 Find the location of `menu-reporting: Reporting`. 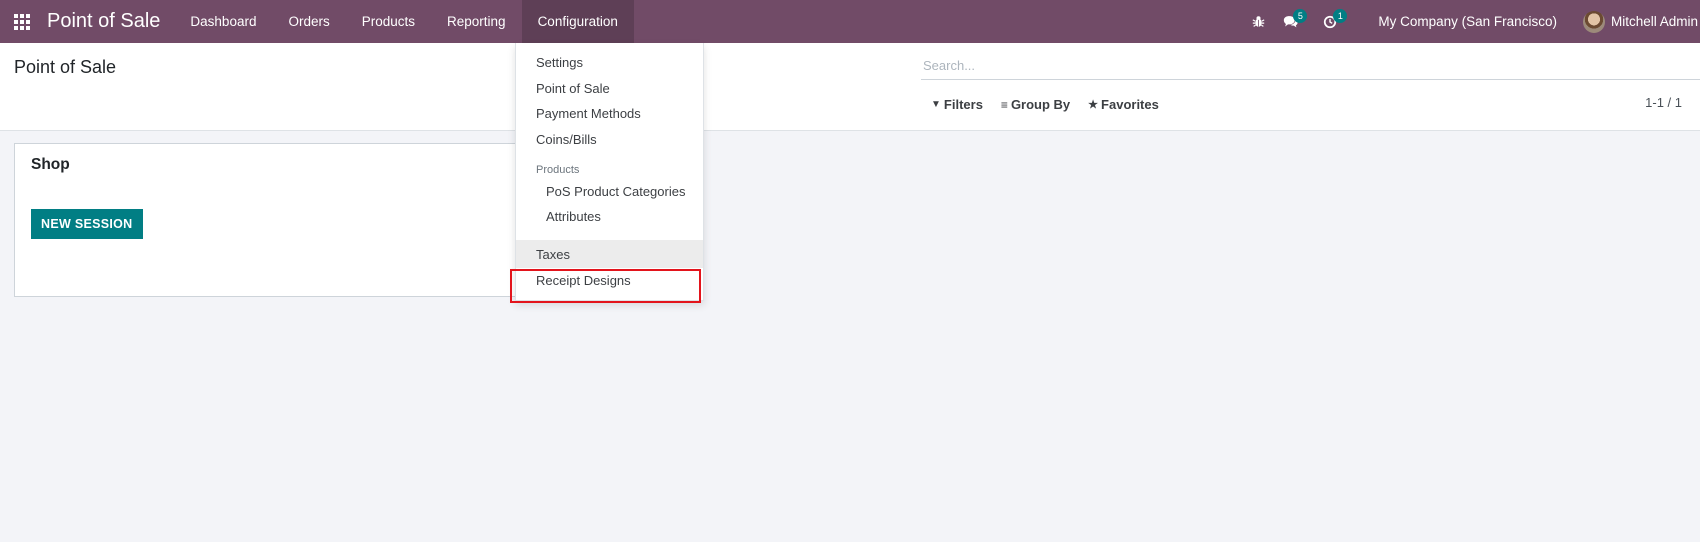

menu-reporting: Reporting is located at coordinates (476, 21).